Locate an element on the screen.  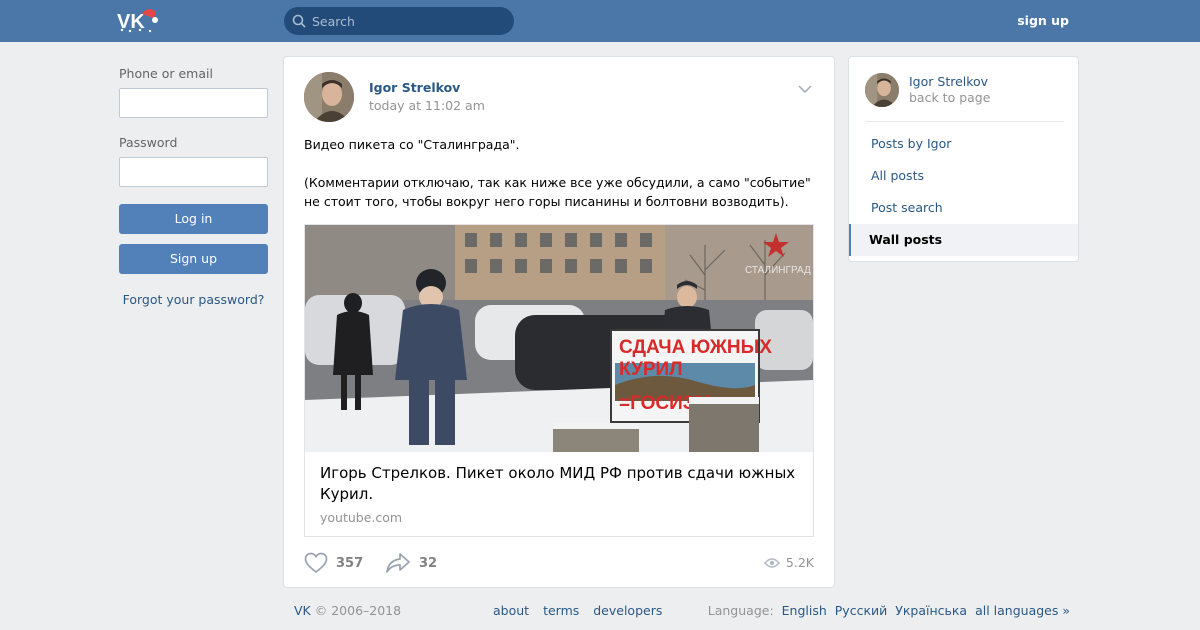
language-ukrainian: Українська is located at coordinates (931, 610).